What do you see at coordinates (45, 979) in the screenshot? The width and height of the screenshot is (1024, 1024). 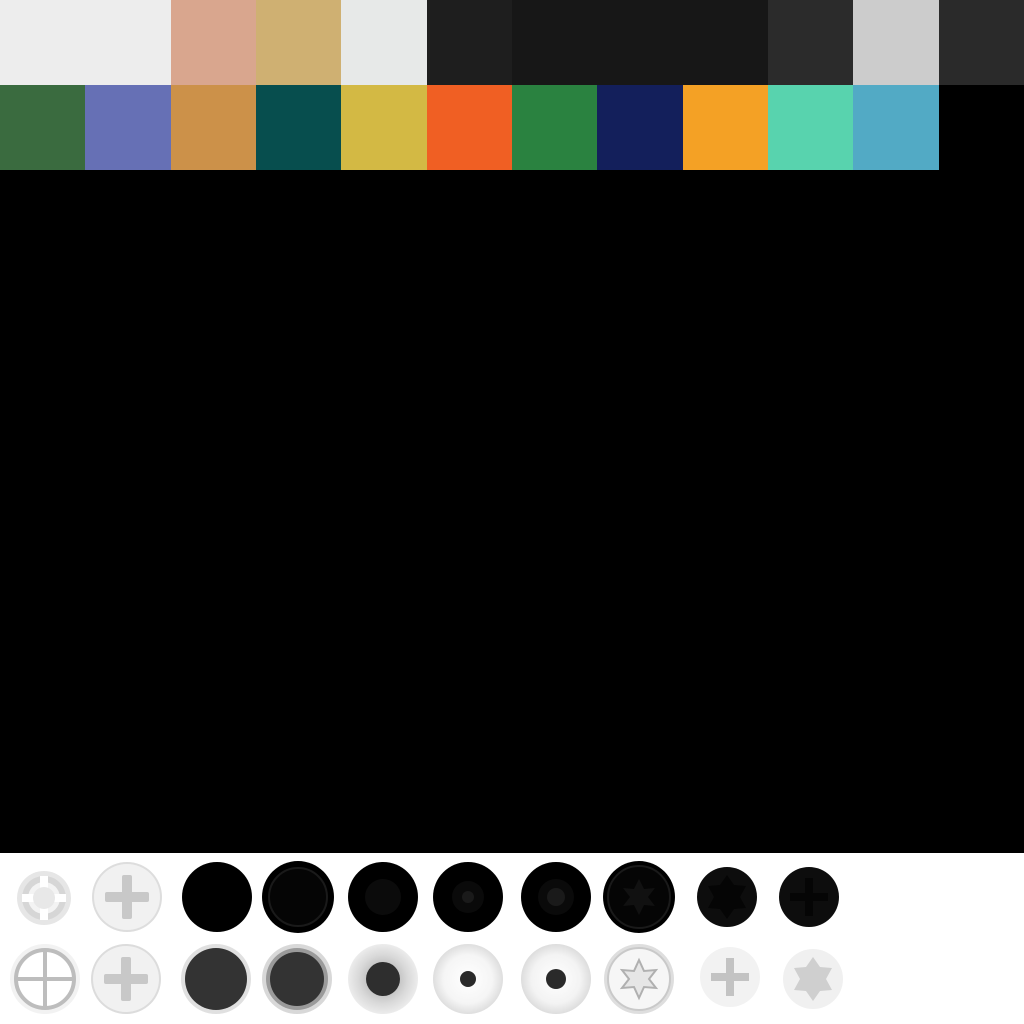 I see `slotted-cross-screw-icon` at bounding box center [45, 979].